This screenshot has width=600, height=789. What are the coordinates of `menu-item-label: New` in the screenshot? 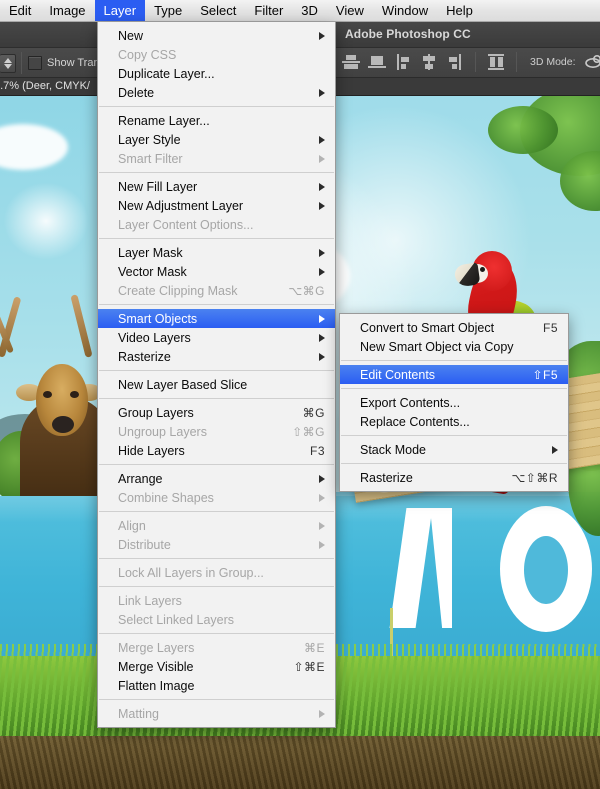 It's located at (131, 35).